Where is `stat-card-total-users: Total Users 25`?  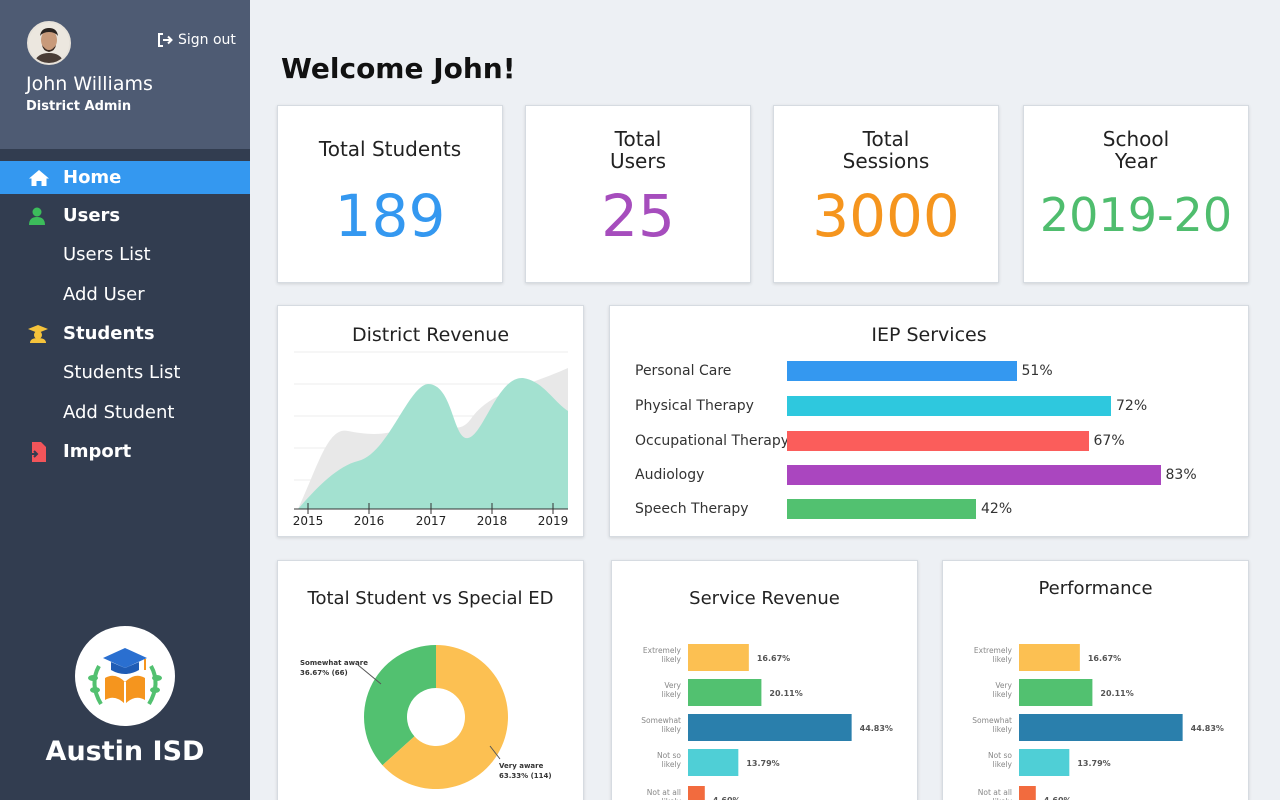 stat-card-total-users: Total Users 25 is located at coordinates (638, 194).